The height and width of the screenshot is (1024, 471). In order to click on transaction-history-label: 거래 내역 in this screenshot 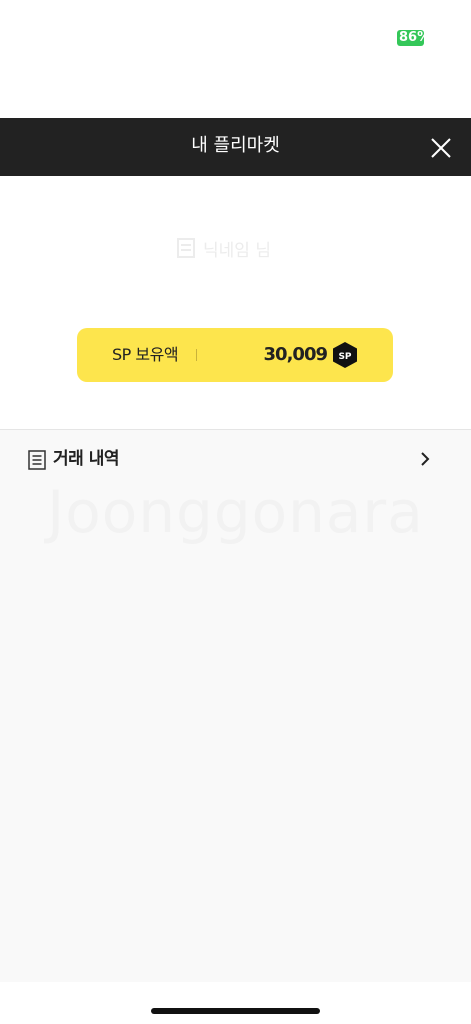, I will do `click(86, 459)`.